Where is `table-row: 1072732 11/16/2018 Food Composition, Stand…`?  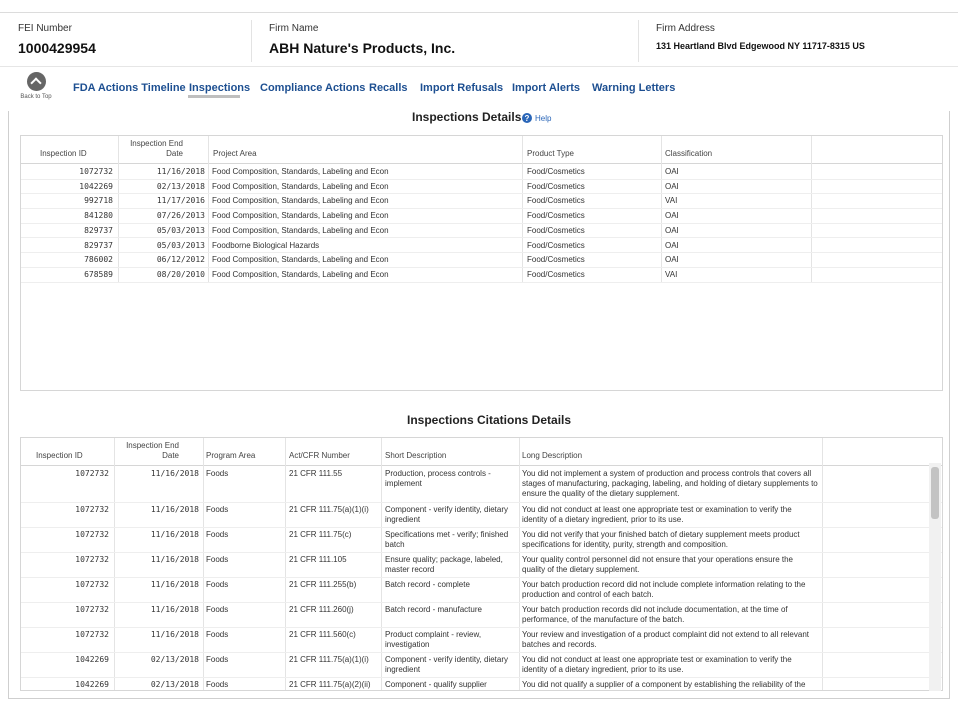
table-row: 1072732 11/16/2018 Food Composition, Stand… is located at coordinates (481, 172).